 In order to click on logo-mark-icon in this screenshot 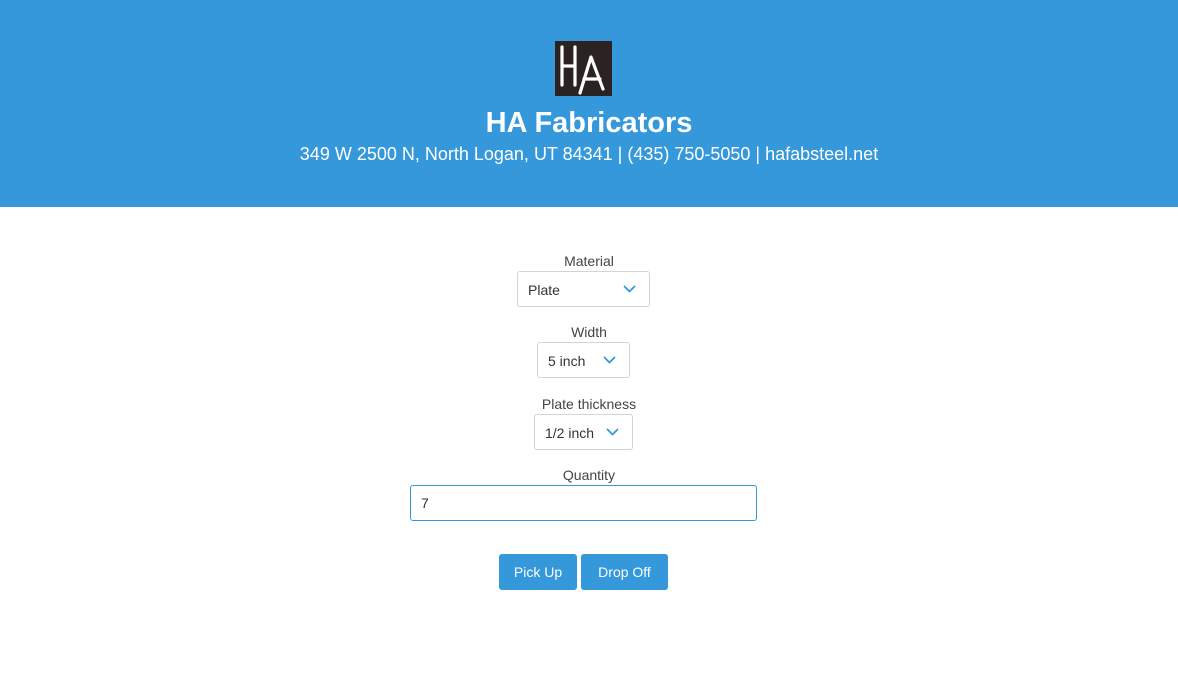, I will do `click(582, 70)`.